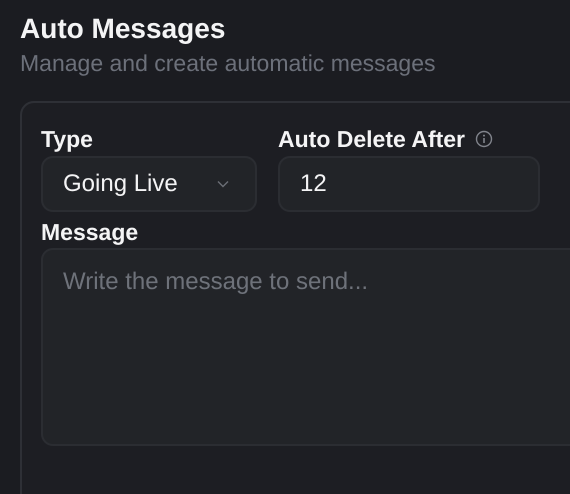  Describe the element at coordinates (149, 184) in the screenshot. I see `type-dropdown: Going Live` at that location.